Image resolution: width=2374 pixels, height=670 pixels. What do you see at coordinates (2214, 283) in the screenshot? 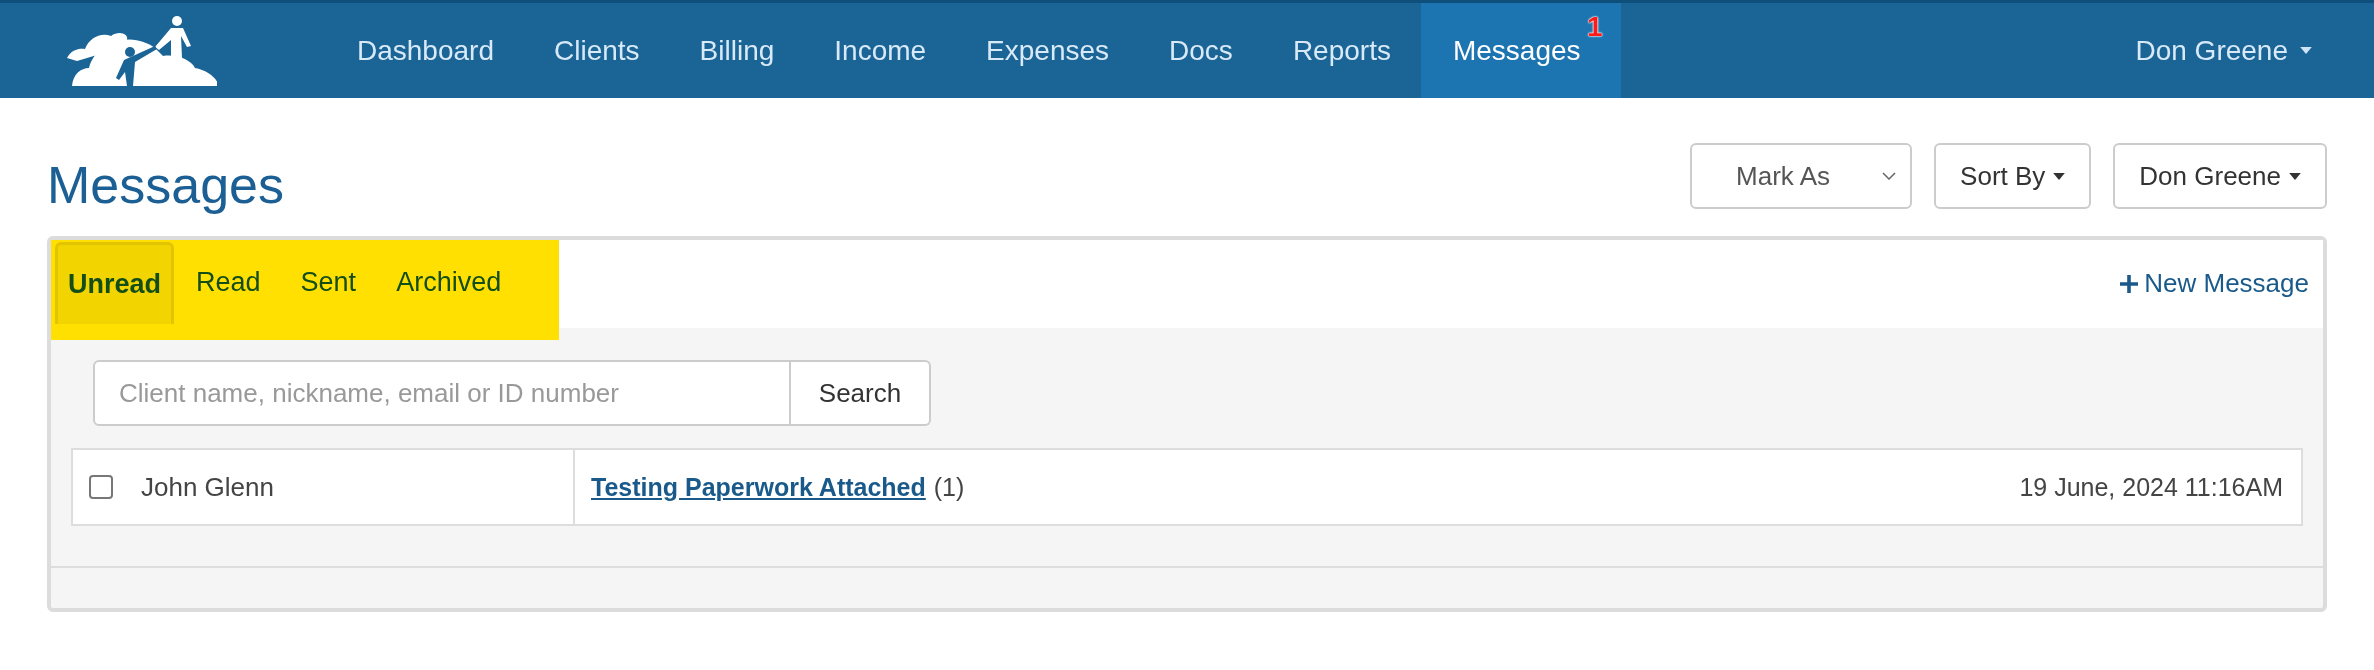
I see `new-message-link: New Message` at bounding box center [2214, 283].